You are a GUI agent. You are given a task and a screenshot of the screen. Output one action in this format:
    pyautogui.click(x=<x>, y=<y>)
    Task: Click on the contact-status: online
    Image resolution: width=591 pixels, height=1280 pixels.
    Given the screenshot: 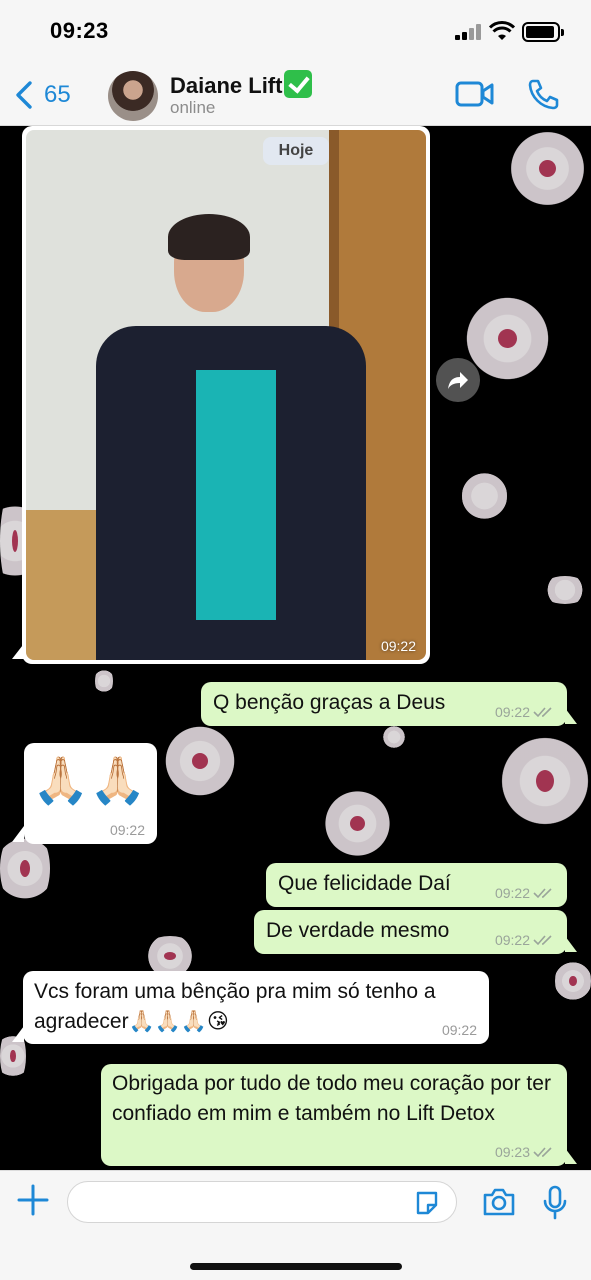 What is the action you would take?
    pyautogui.click(x=193, y=107)
    